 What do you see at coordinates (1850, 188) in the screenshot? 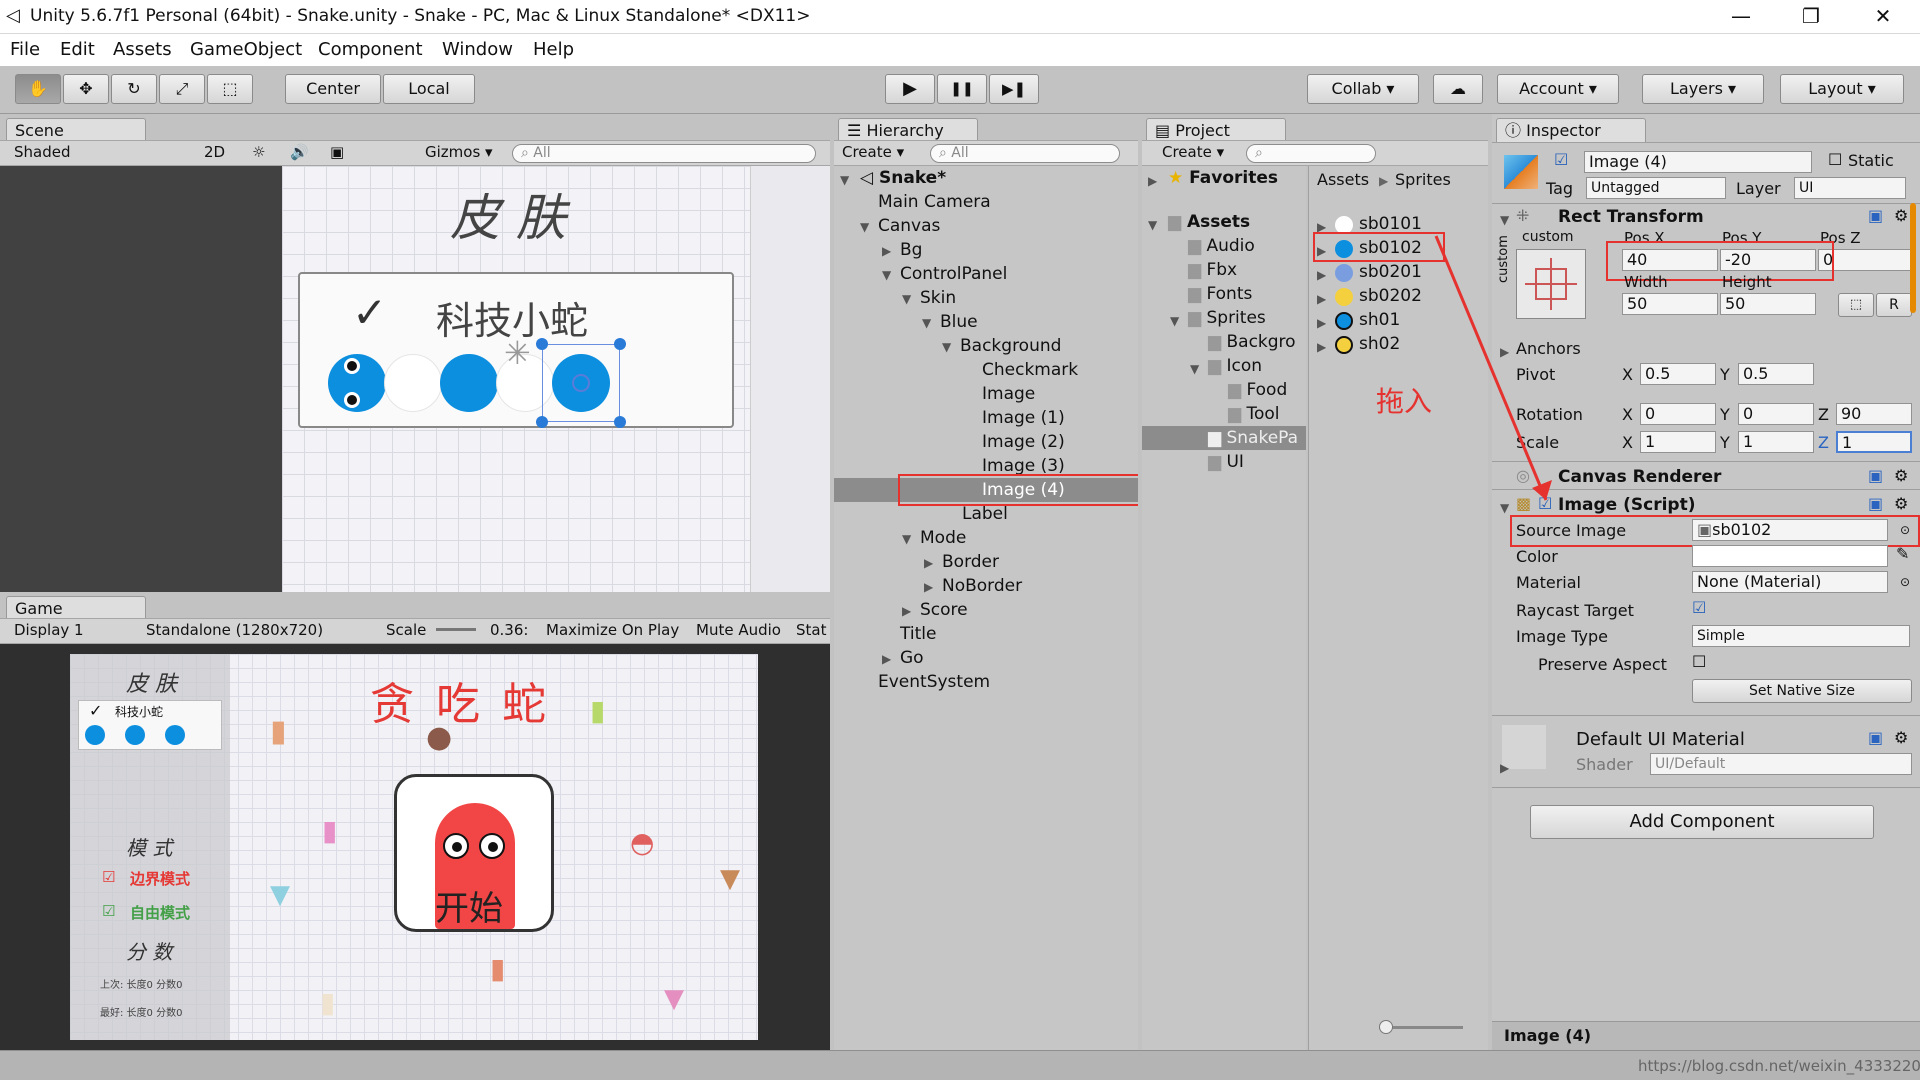
I see `layer-dropdown: UI` at bounding box center [1850, 188].